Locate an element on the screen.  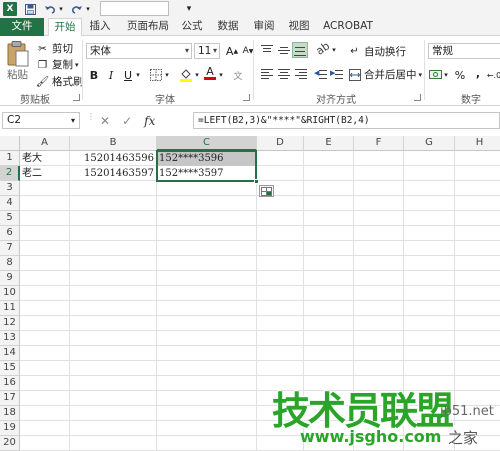
accounting-dropdown-icon: ▾ is located at coordinates (446, 75).